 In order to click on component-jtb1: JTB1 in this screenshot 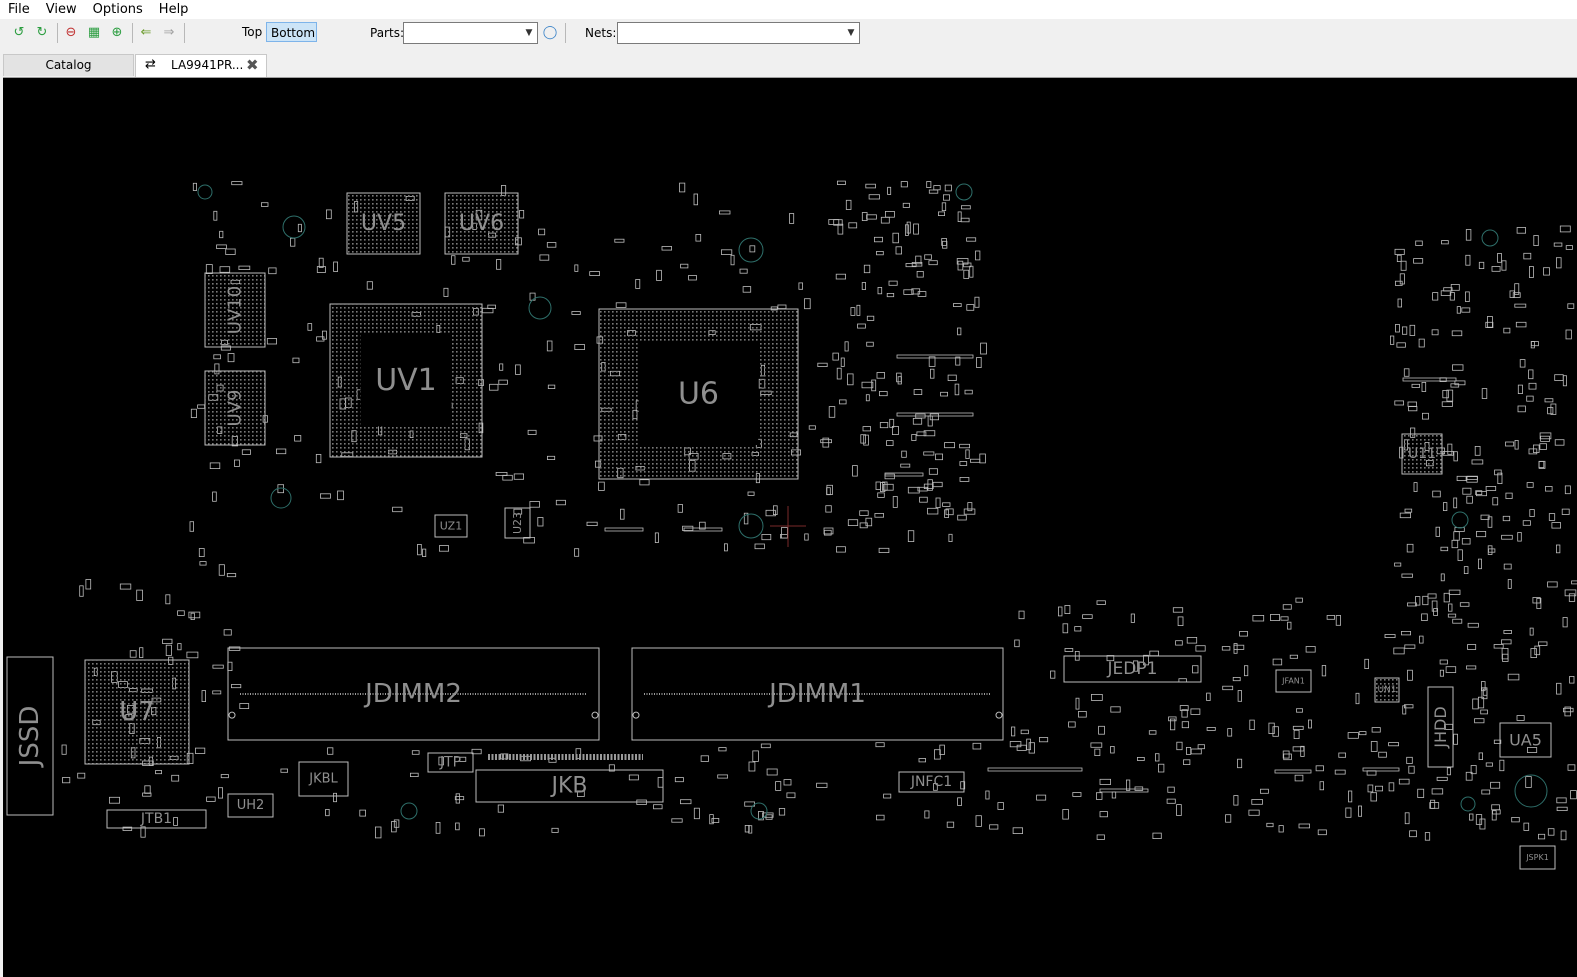, I will do `click(156, 819)`.